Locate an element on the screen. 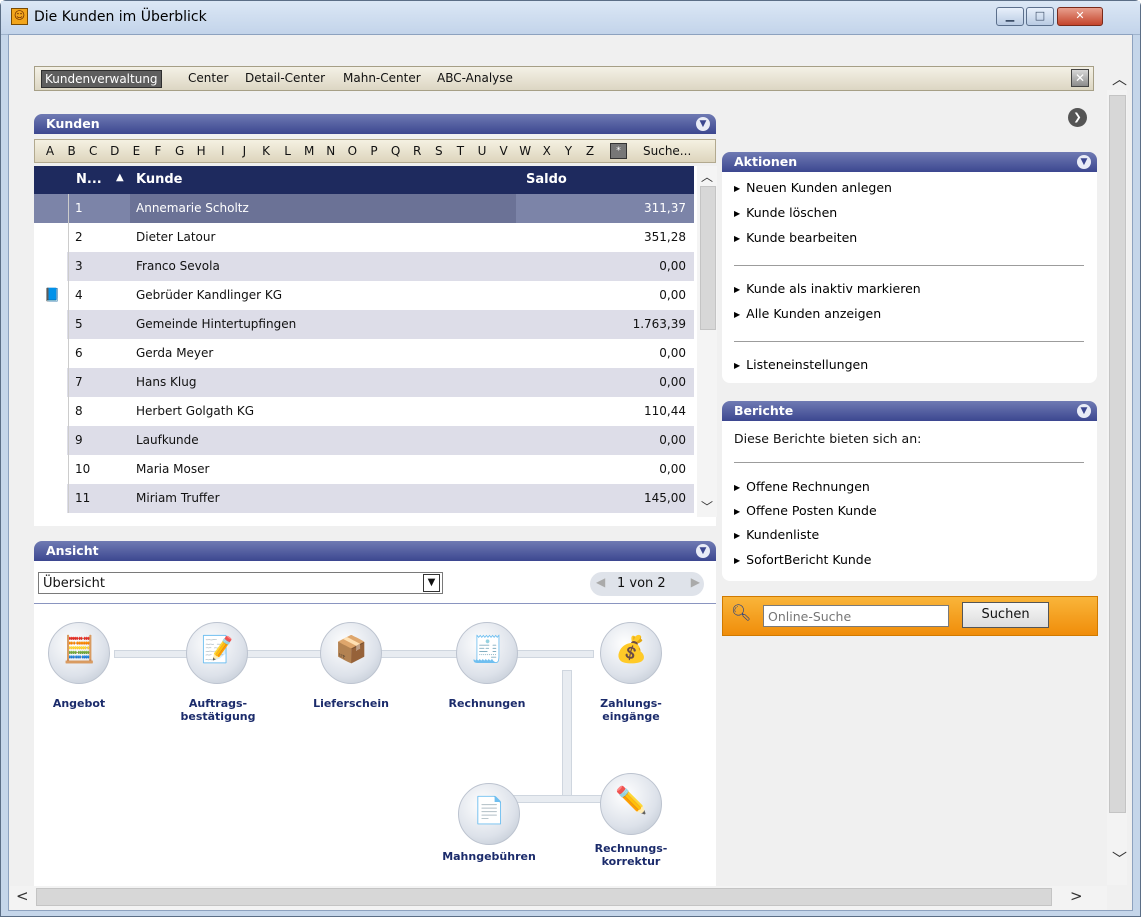 The width and height of the screenshot is (1141, 917). letter-filter-k: K is located at coordinates (266, 151).